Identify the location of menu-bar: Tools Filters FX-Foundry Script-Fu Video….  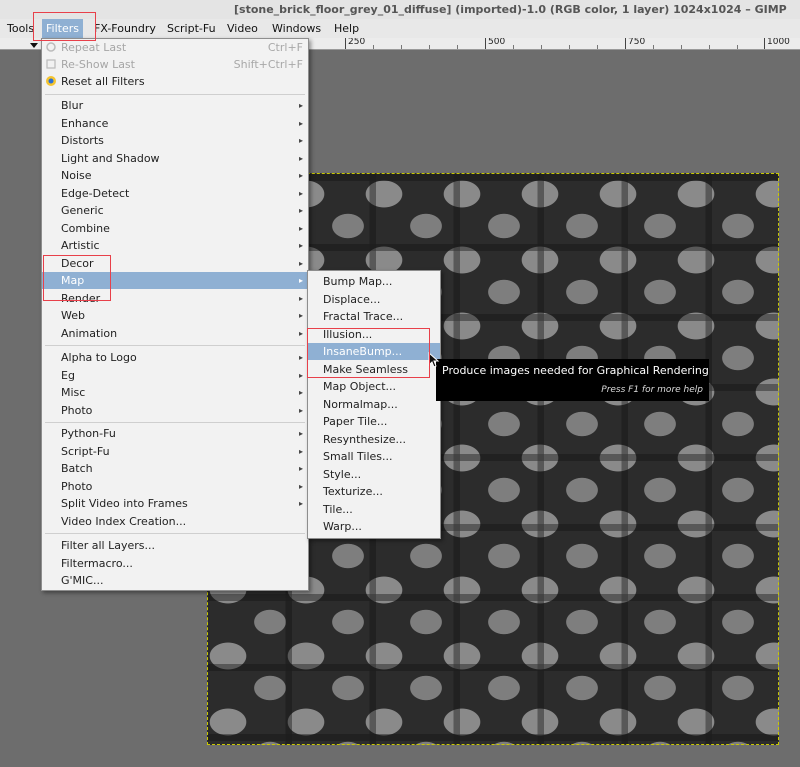
(400, 28).